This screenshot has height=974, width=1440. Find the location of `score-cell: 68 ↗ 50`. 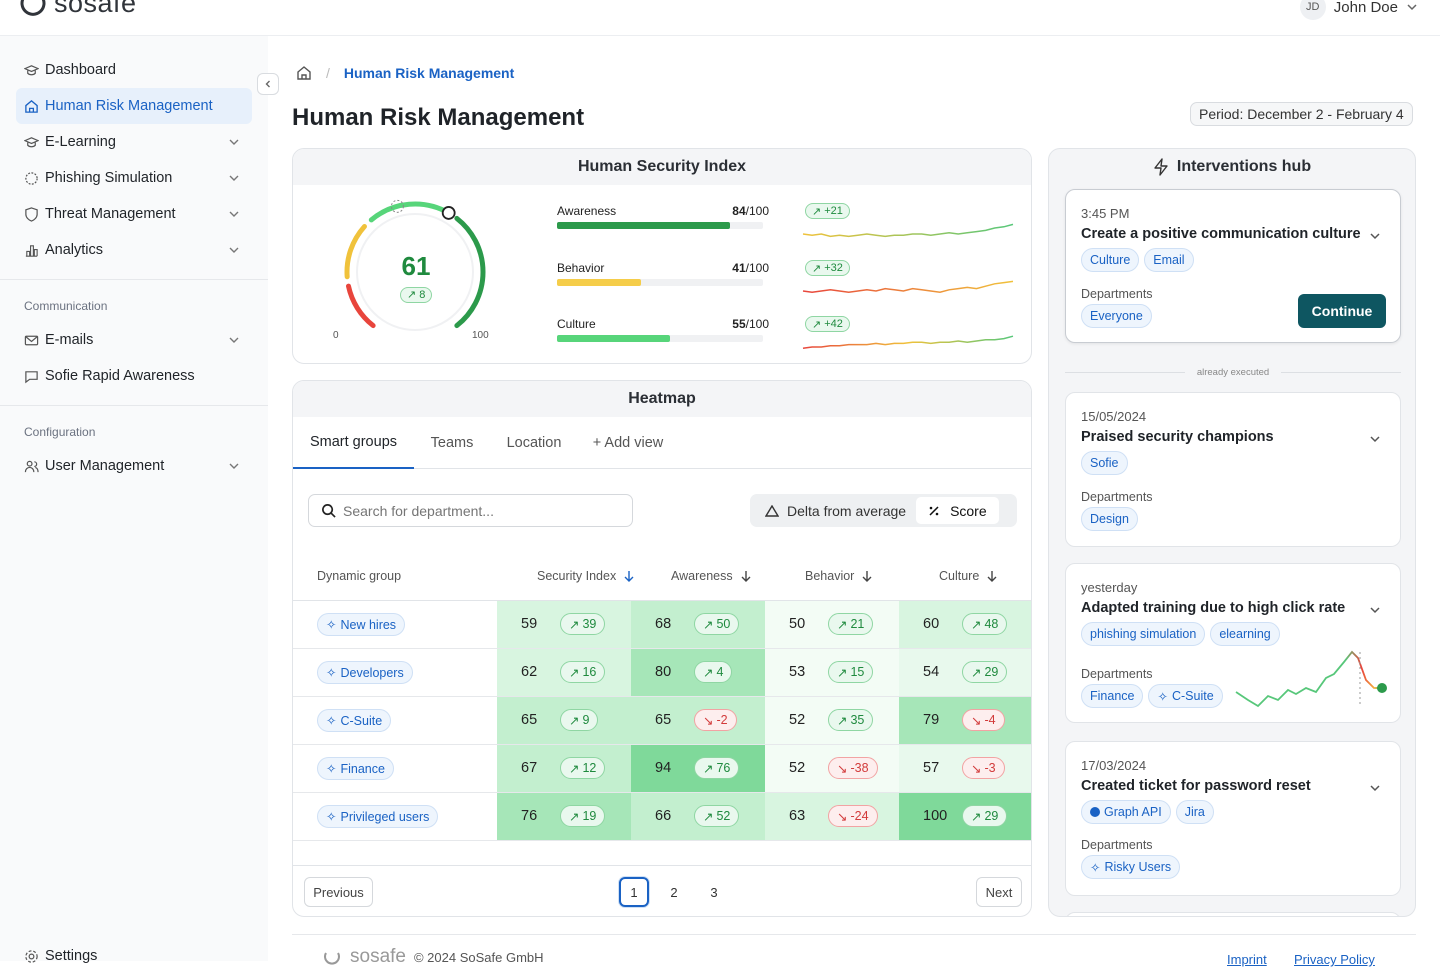

score-cell: 68 ↗ 50 is located at coordinates (698, 624).